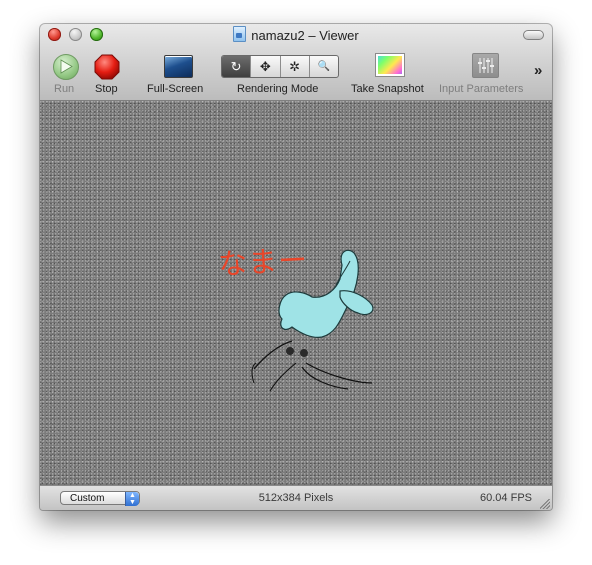  What do you see at coordinates (323, 66) in the screenshot?
I see `zoom-mode-icon: 🔍` at bounding box center [323, 66].